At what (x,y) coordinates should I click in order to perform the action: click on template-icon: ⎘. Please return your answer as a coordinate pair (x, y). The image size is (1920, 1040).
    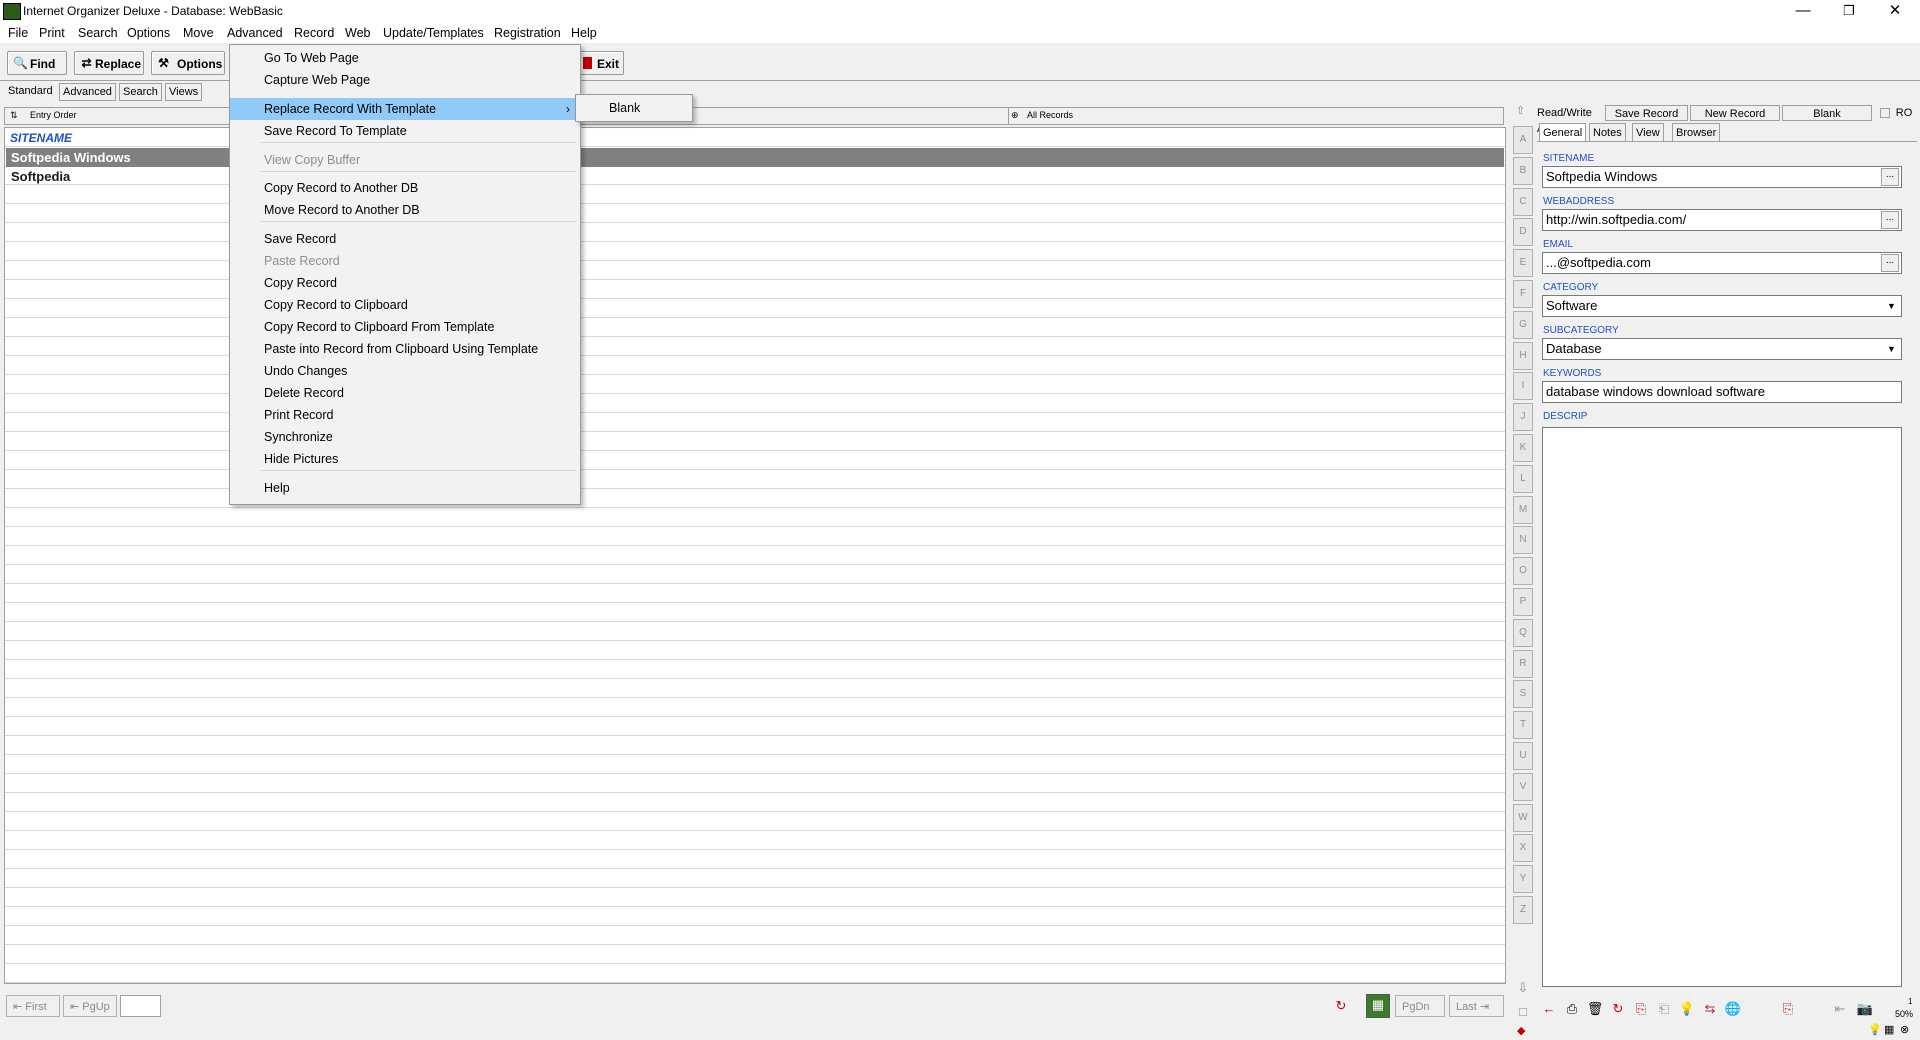
    Looking at the image, I should click on (1788, 1009).